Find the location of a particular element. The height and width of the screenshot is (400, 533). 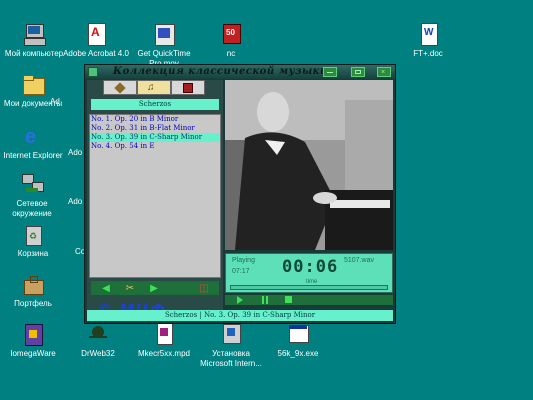

panel-tabs: ♫ is located at coordinates (156, 88).